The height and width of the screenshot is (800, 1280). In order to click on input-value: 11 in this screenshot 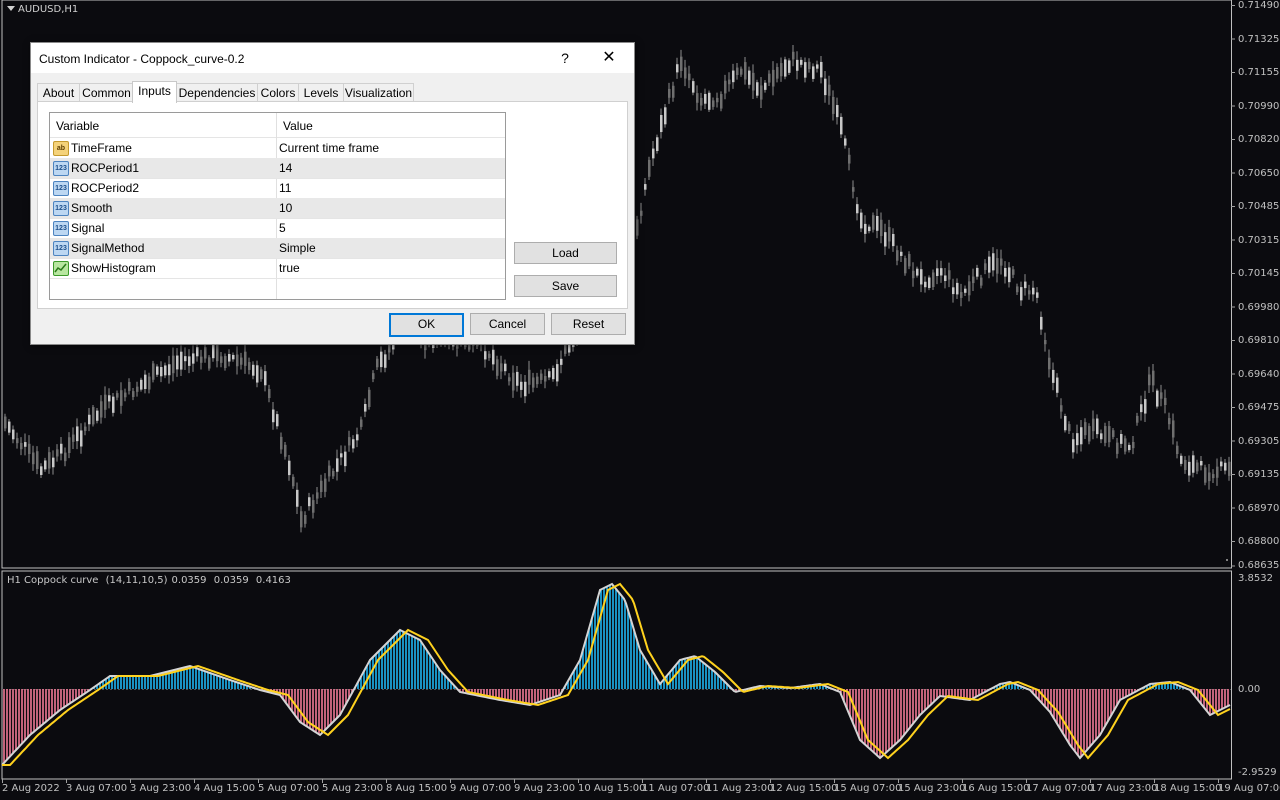, I will do `click(285, 188)`.